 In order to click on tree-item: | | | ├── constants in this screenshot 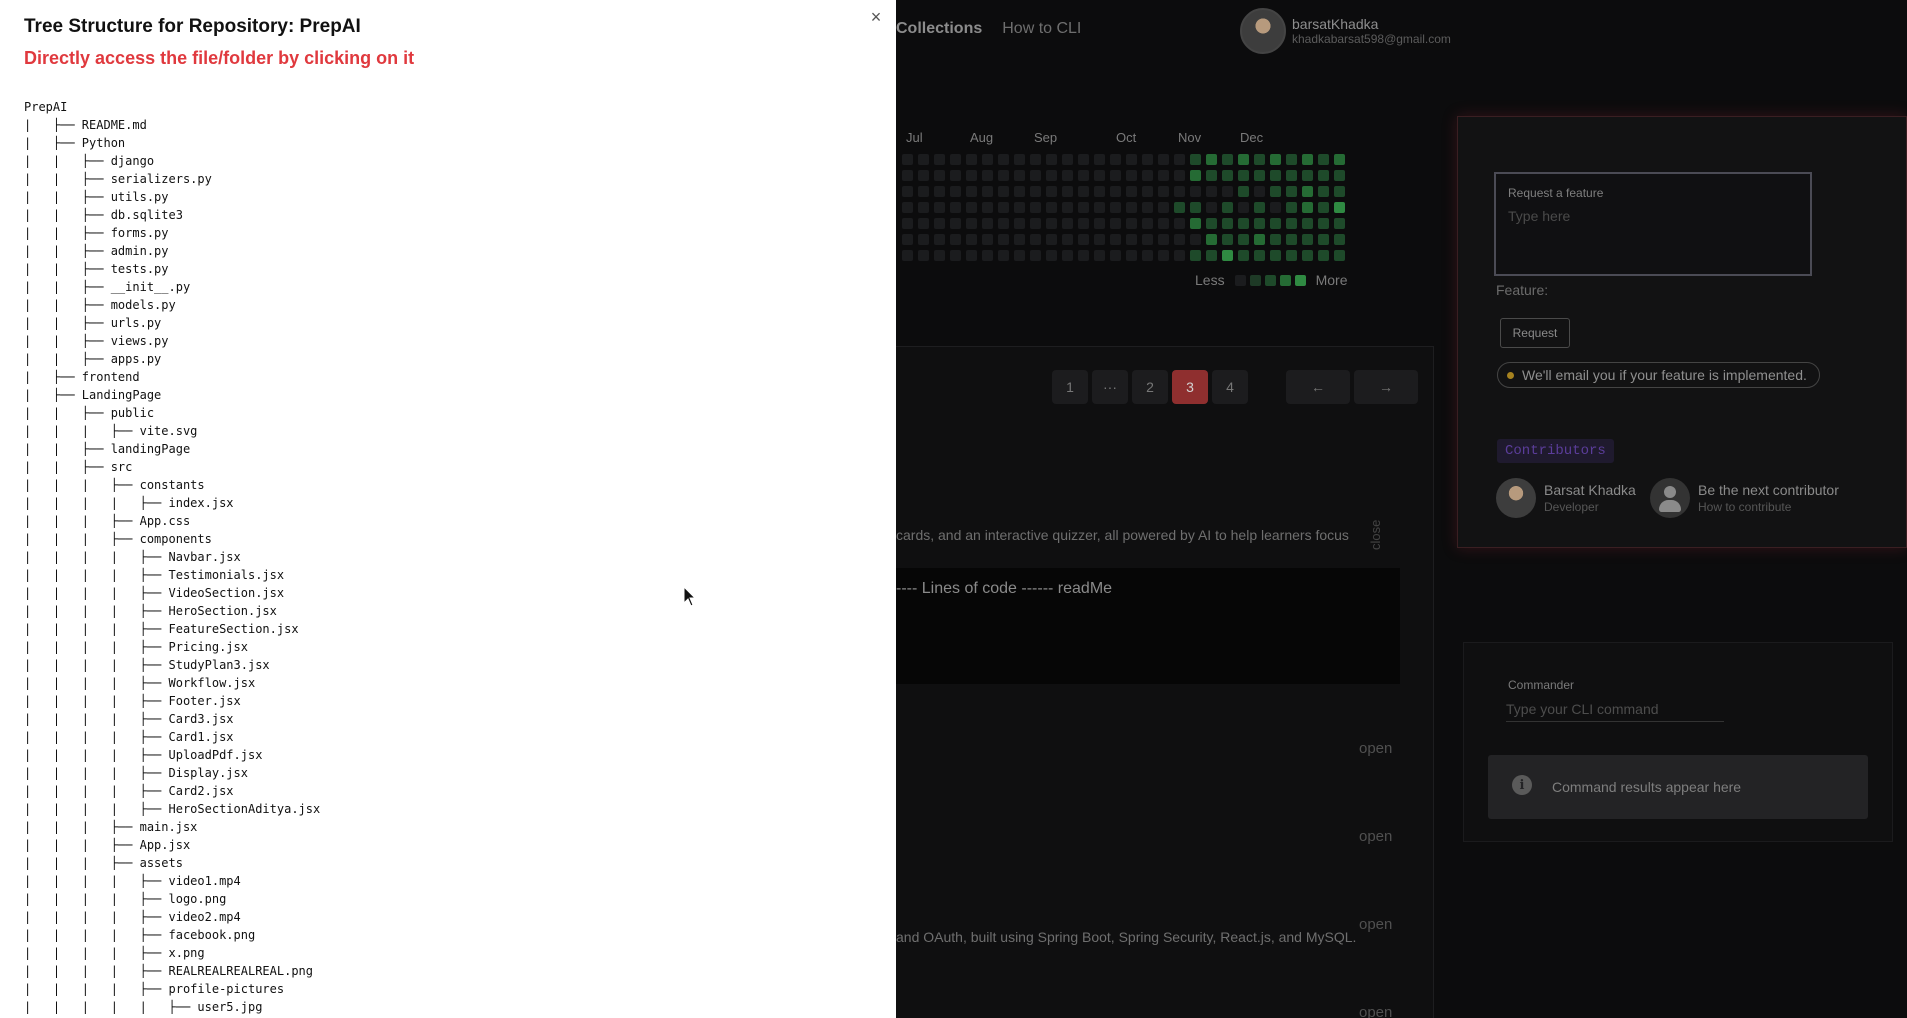, I will do `click(172, 485)`.